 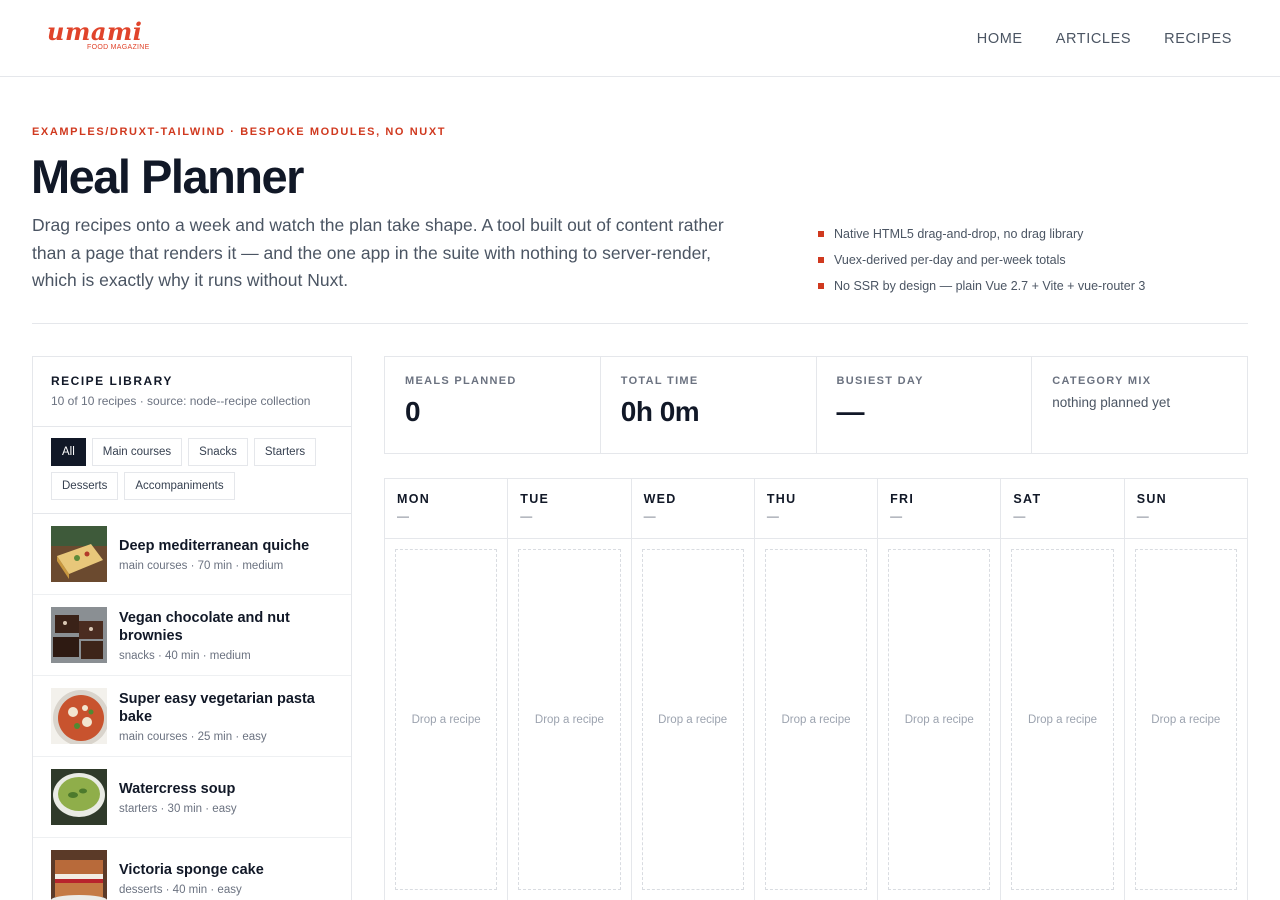 I want to click on logo-wordmark: umami, so click(x=95, y=31).